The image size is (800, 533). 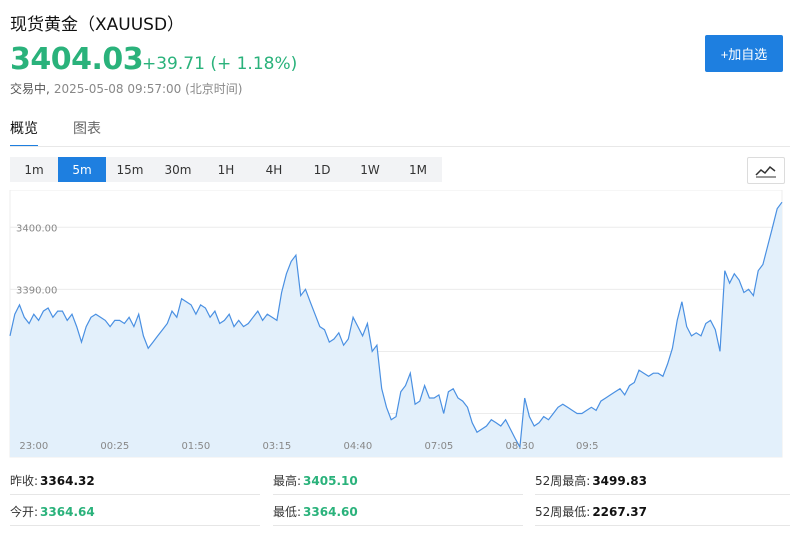 What do you see at coordinates (357, 446) in the screenshot?
I see `x-tick-label: 04:40` at bounding box center [357, 446].